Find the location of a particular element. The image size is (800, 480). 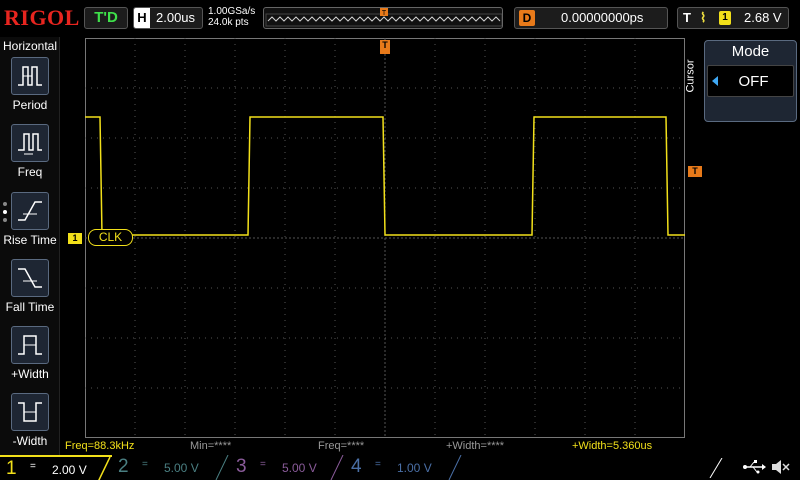

rising-edge-icon: ⌇ is located at coordinates (703, 17).